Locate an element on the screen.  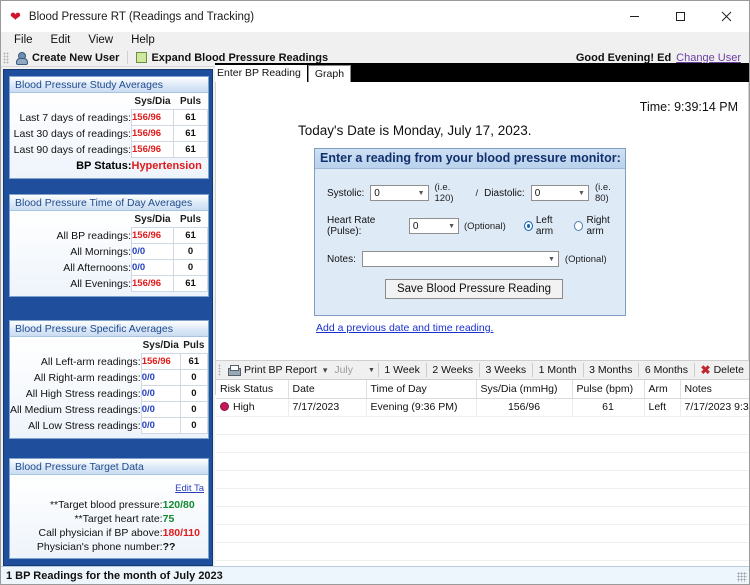
create-new-user-button: Create New User is located at coordinates (67, 58).